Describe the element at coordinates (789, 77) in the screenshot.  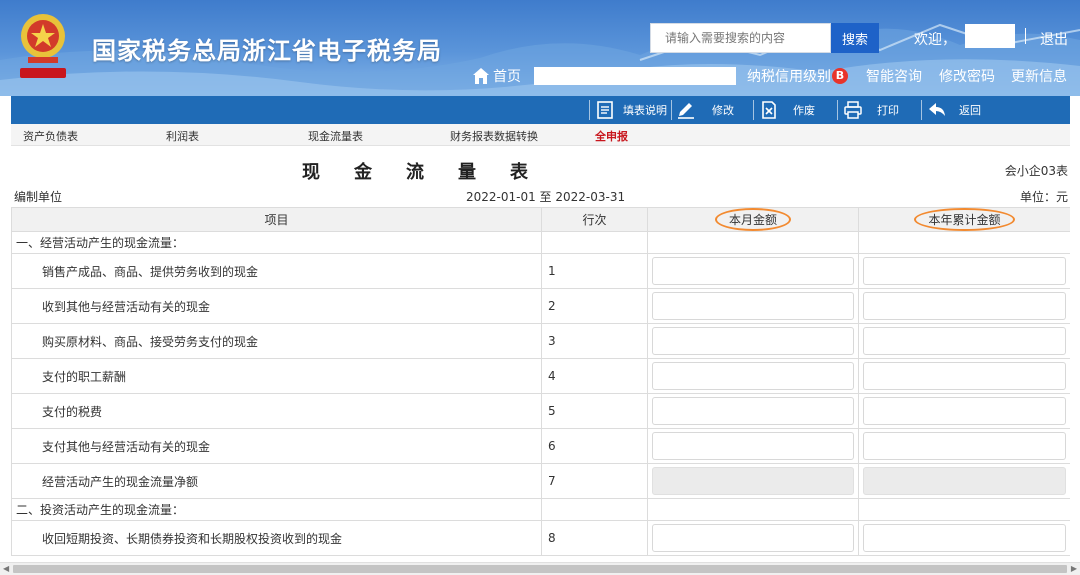
I see `credit-rating-label: 纳税信用级别` at that location.